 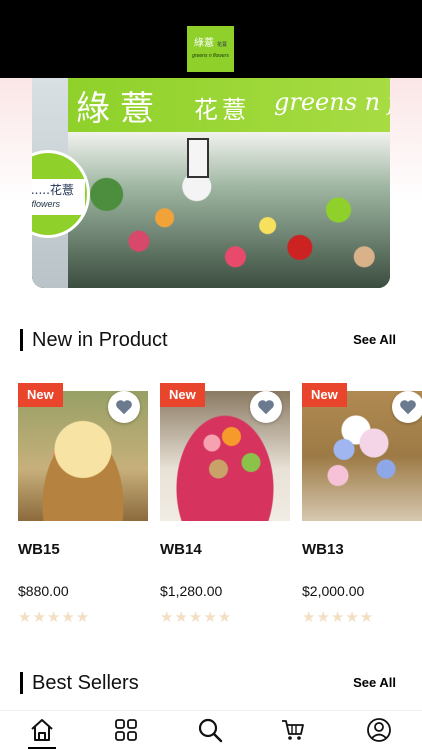 I want to click on best-sellers-see-all-link: See All, so click(x=374, y=683).